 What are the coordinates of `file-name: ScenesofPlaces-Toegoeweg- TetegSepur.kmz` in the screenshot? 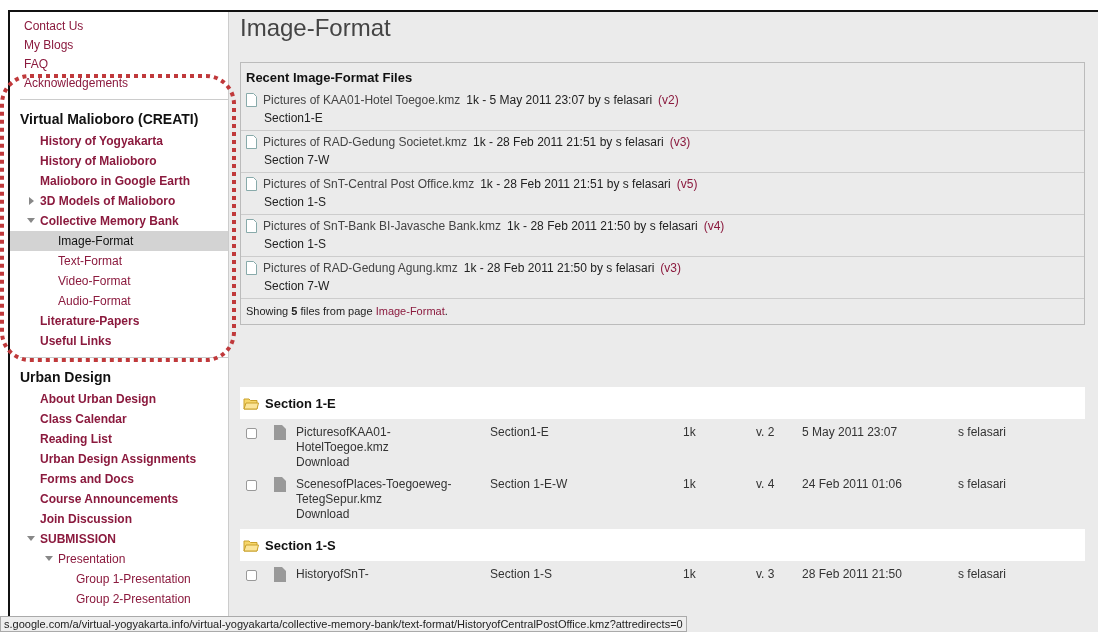 It's located at (393, 492).